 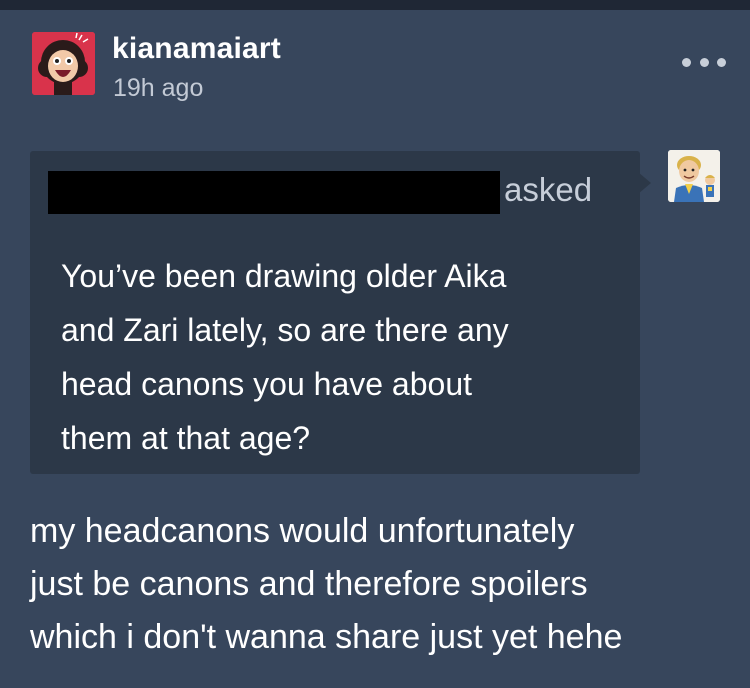 What do you see at coordinates (196, 49) in the screenshot?
I see `author-username: kianamaiart` at bounding box center [196, 49].